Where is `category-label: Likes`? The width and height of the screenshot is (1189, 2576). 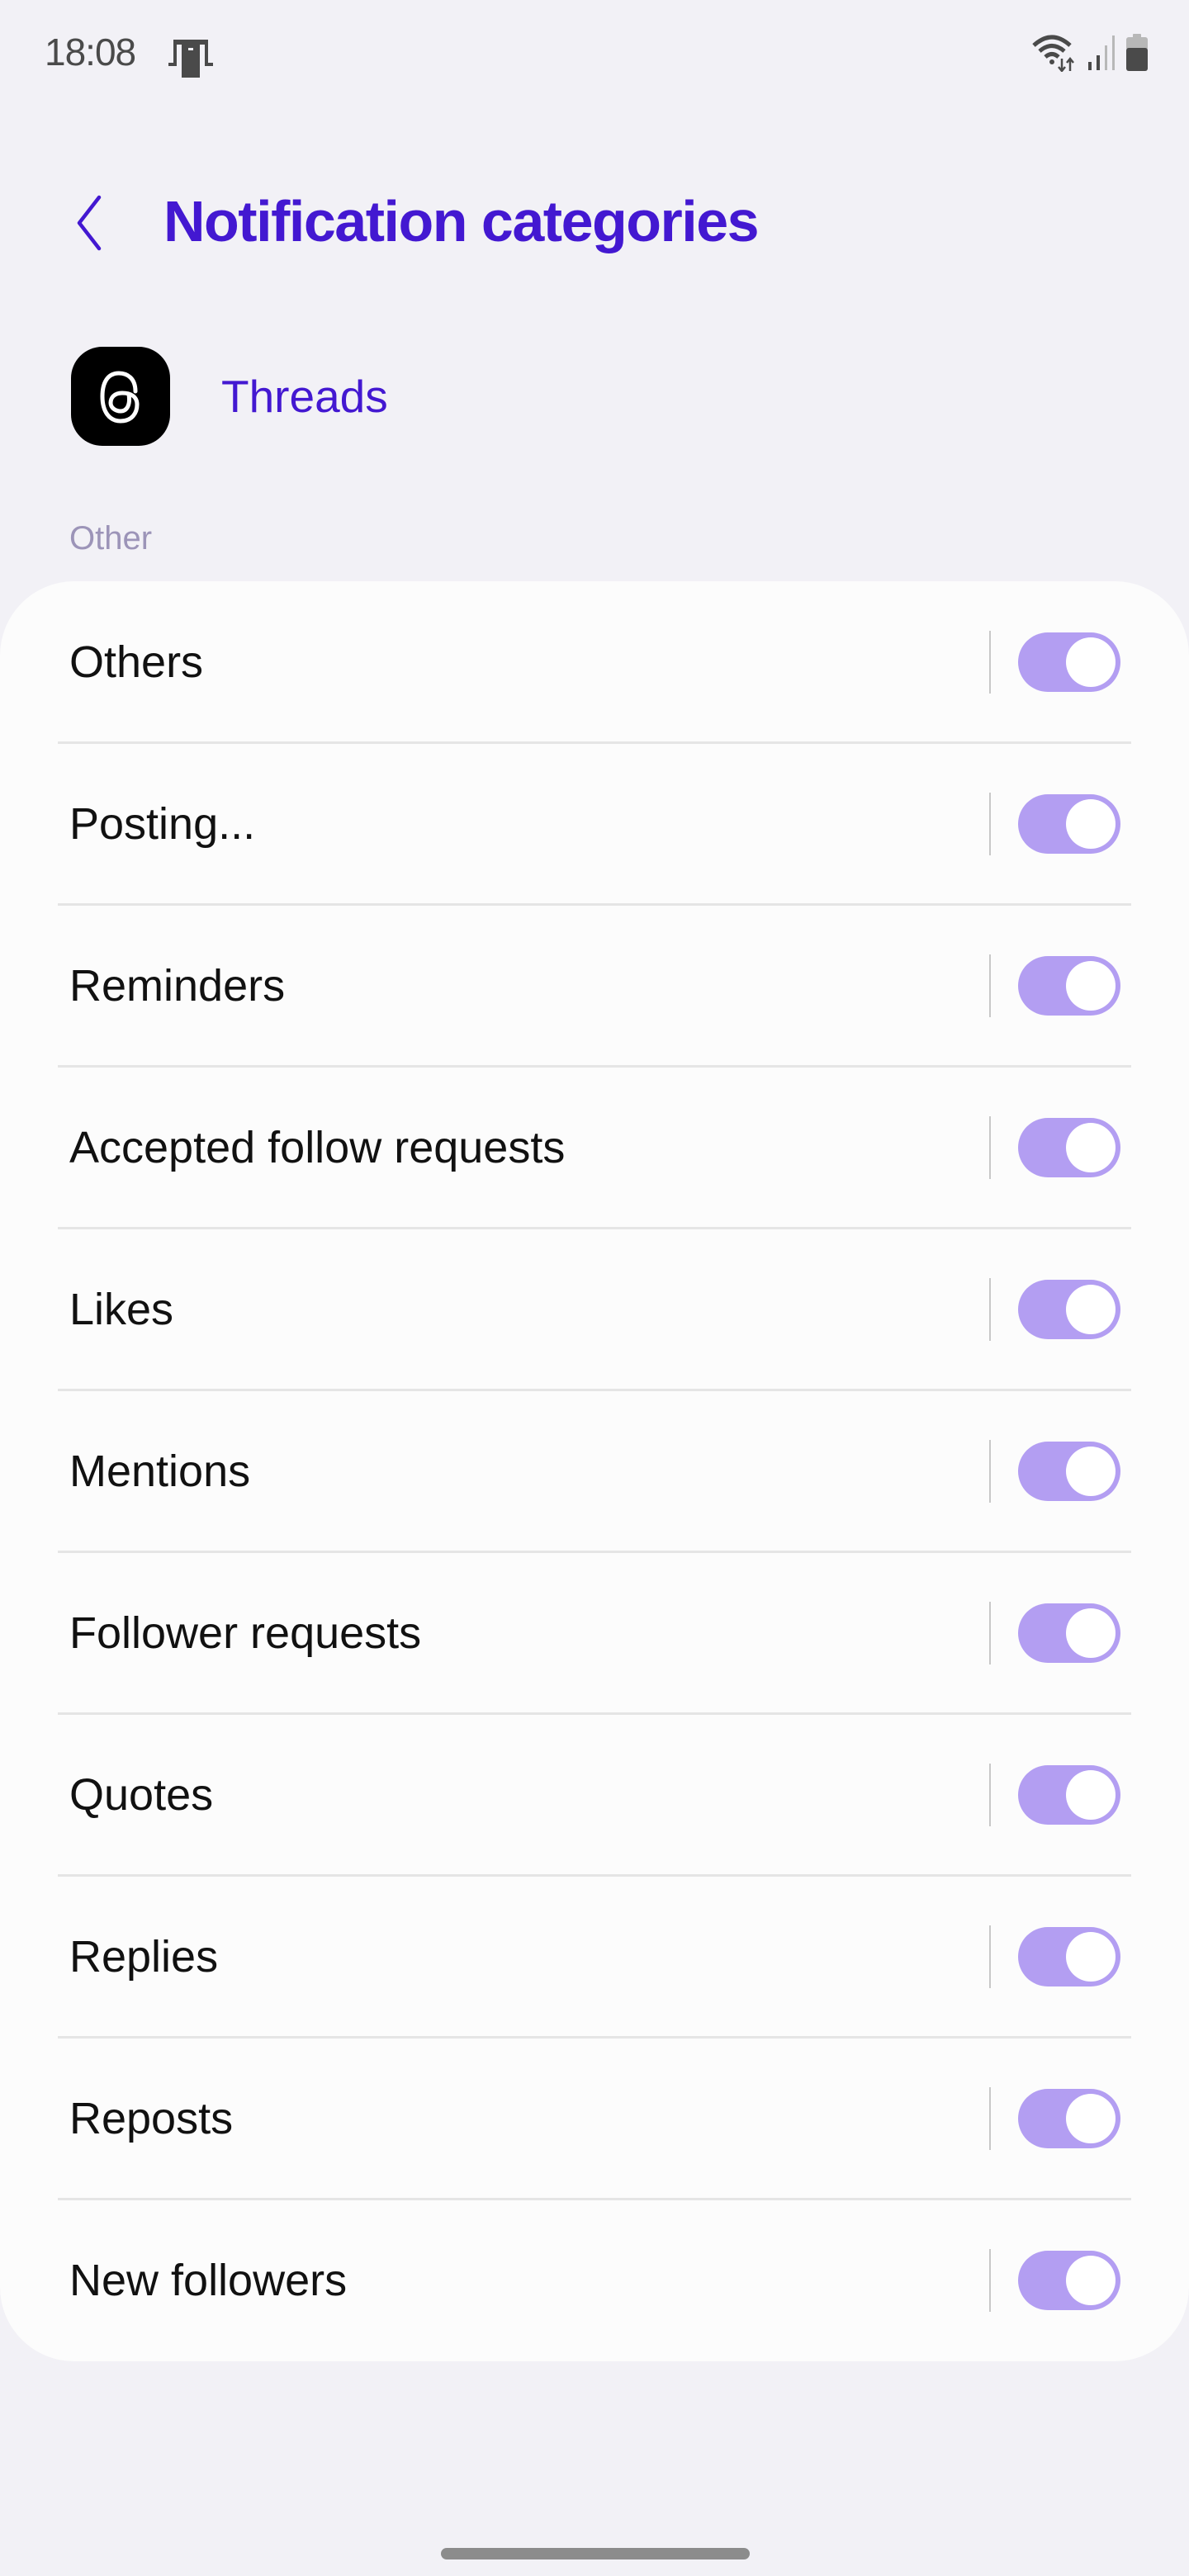
category-label: Likes is located at coordinates (121, 1309).